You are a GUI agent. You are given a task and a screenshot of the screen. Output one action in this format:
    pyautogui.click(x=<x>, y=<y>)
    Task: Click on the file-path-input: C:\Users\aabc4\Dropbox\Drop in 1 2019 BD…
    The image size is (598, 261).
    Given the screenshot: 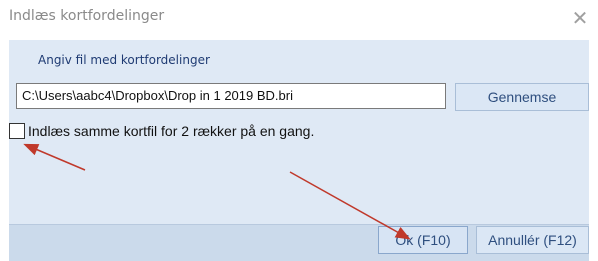 What is the action you would take?
    pyautogui.click(x=231, y=96)
    